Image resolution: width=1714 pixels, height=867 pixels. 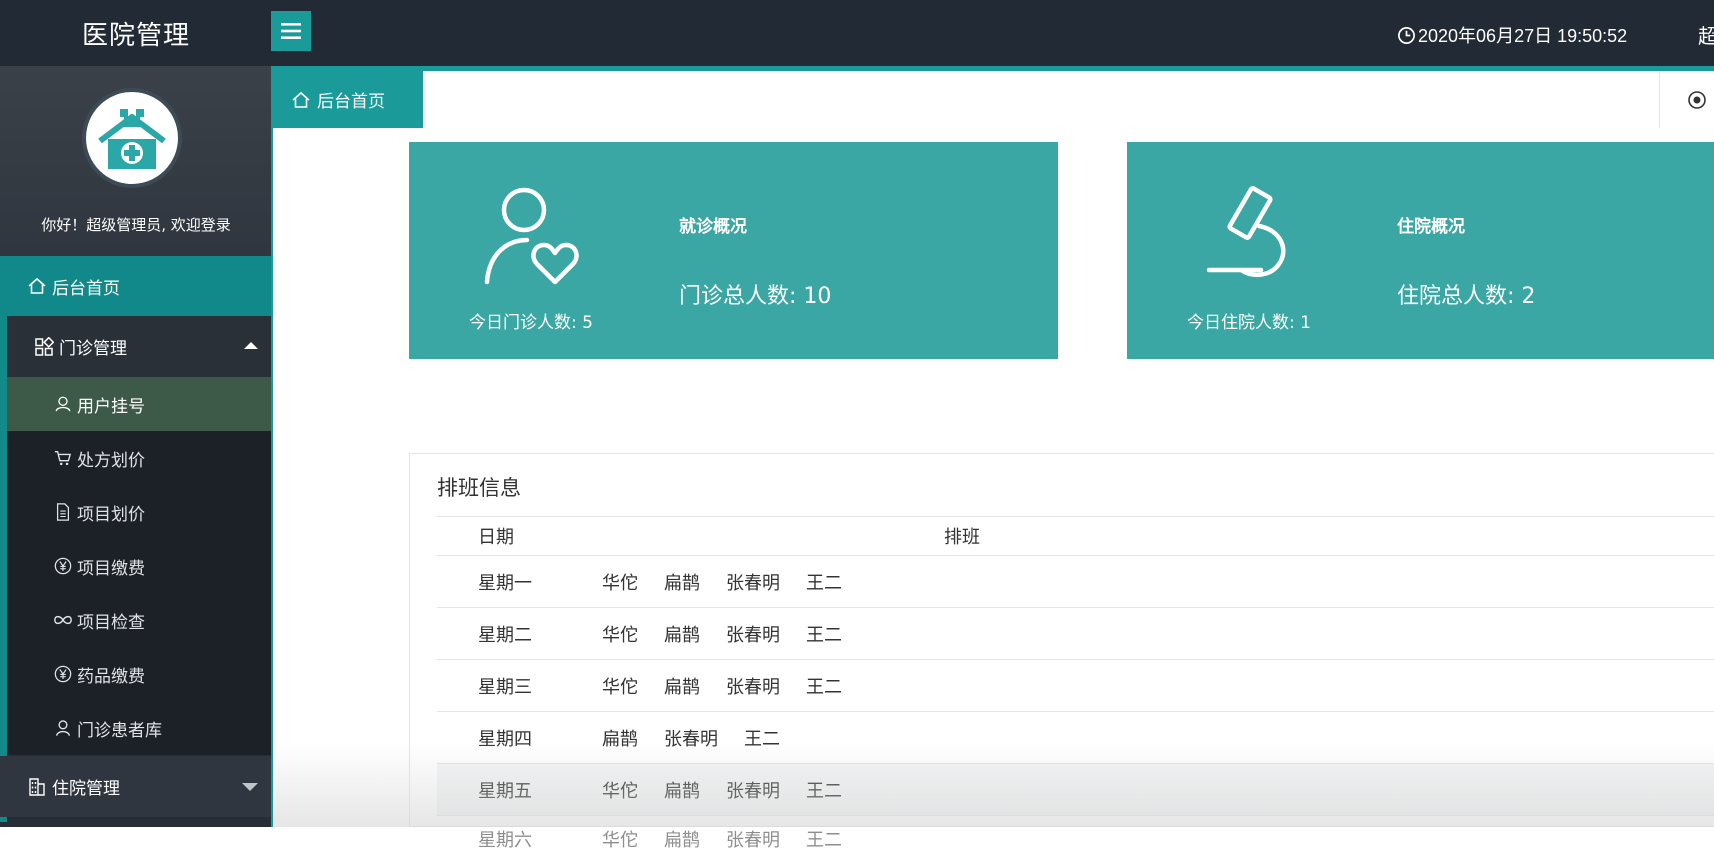 I want to click on day-cell: 星期六, so click(x=519, y=841).